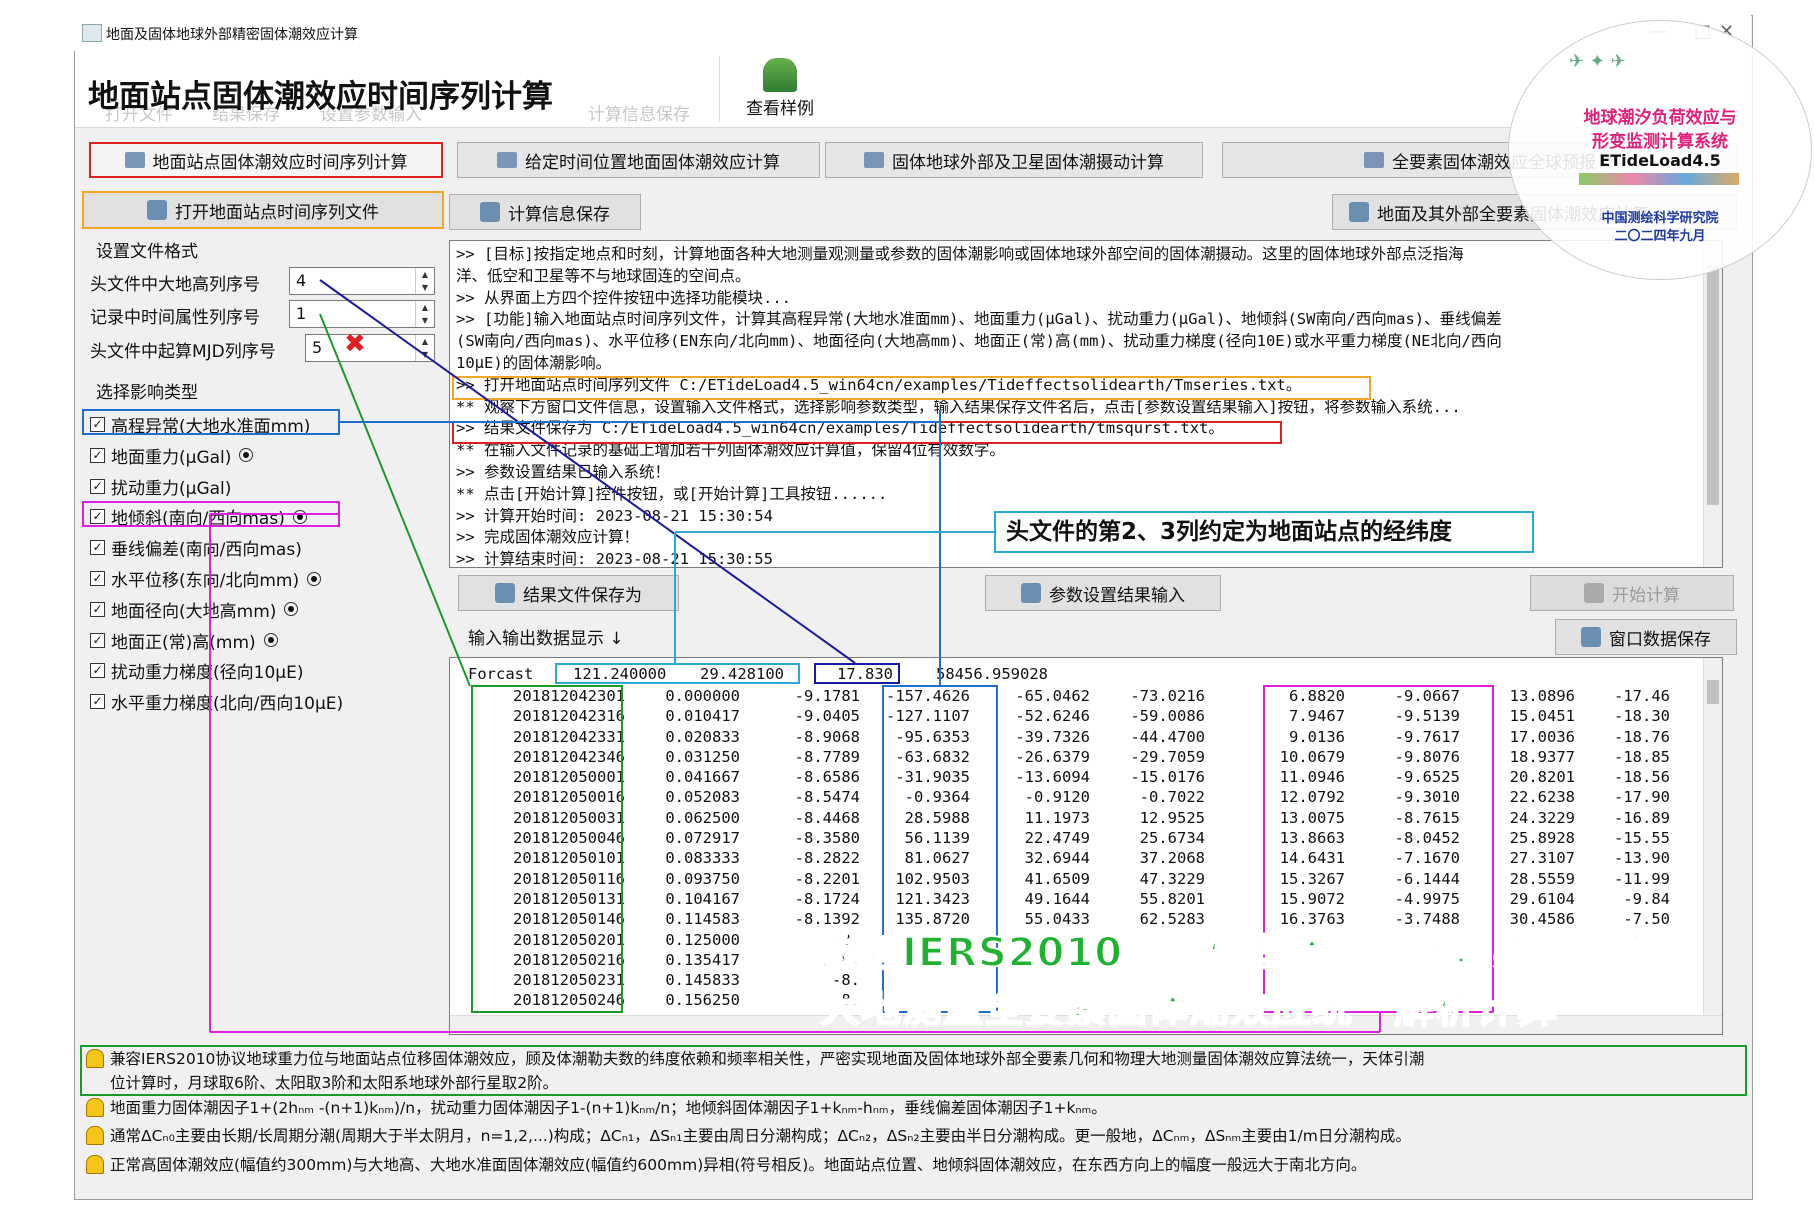 The image size is (1814, 1210). I want to click on banner-line-1: 改善IERS2010站坐标固体潮算法，实现全空间, so click(1258, 953).